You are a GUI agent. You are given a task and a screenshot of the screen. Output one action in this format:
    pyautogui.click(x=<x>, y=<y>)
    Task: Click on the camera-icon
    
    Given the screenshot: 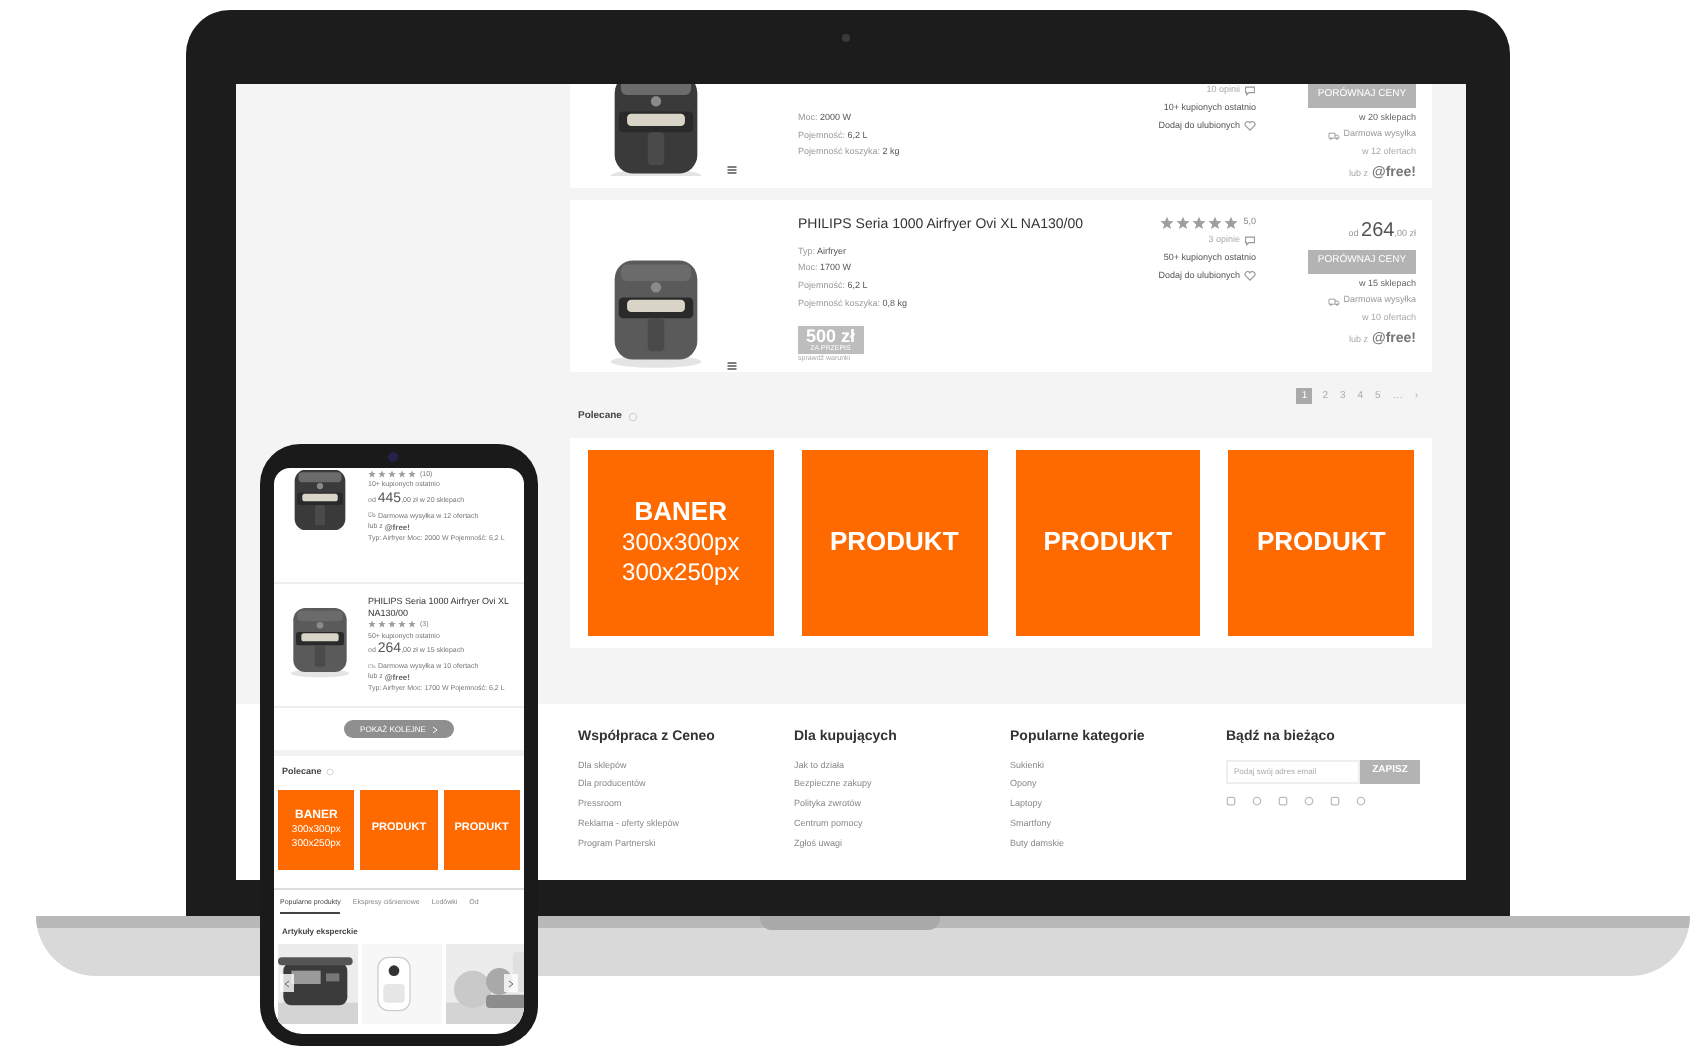 What is the action you would take?
    pyautogui.click(x=393, y=457)
    